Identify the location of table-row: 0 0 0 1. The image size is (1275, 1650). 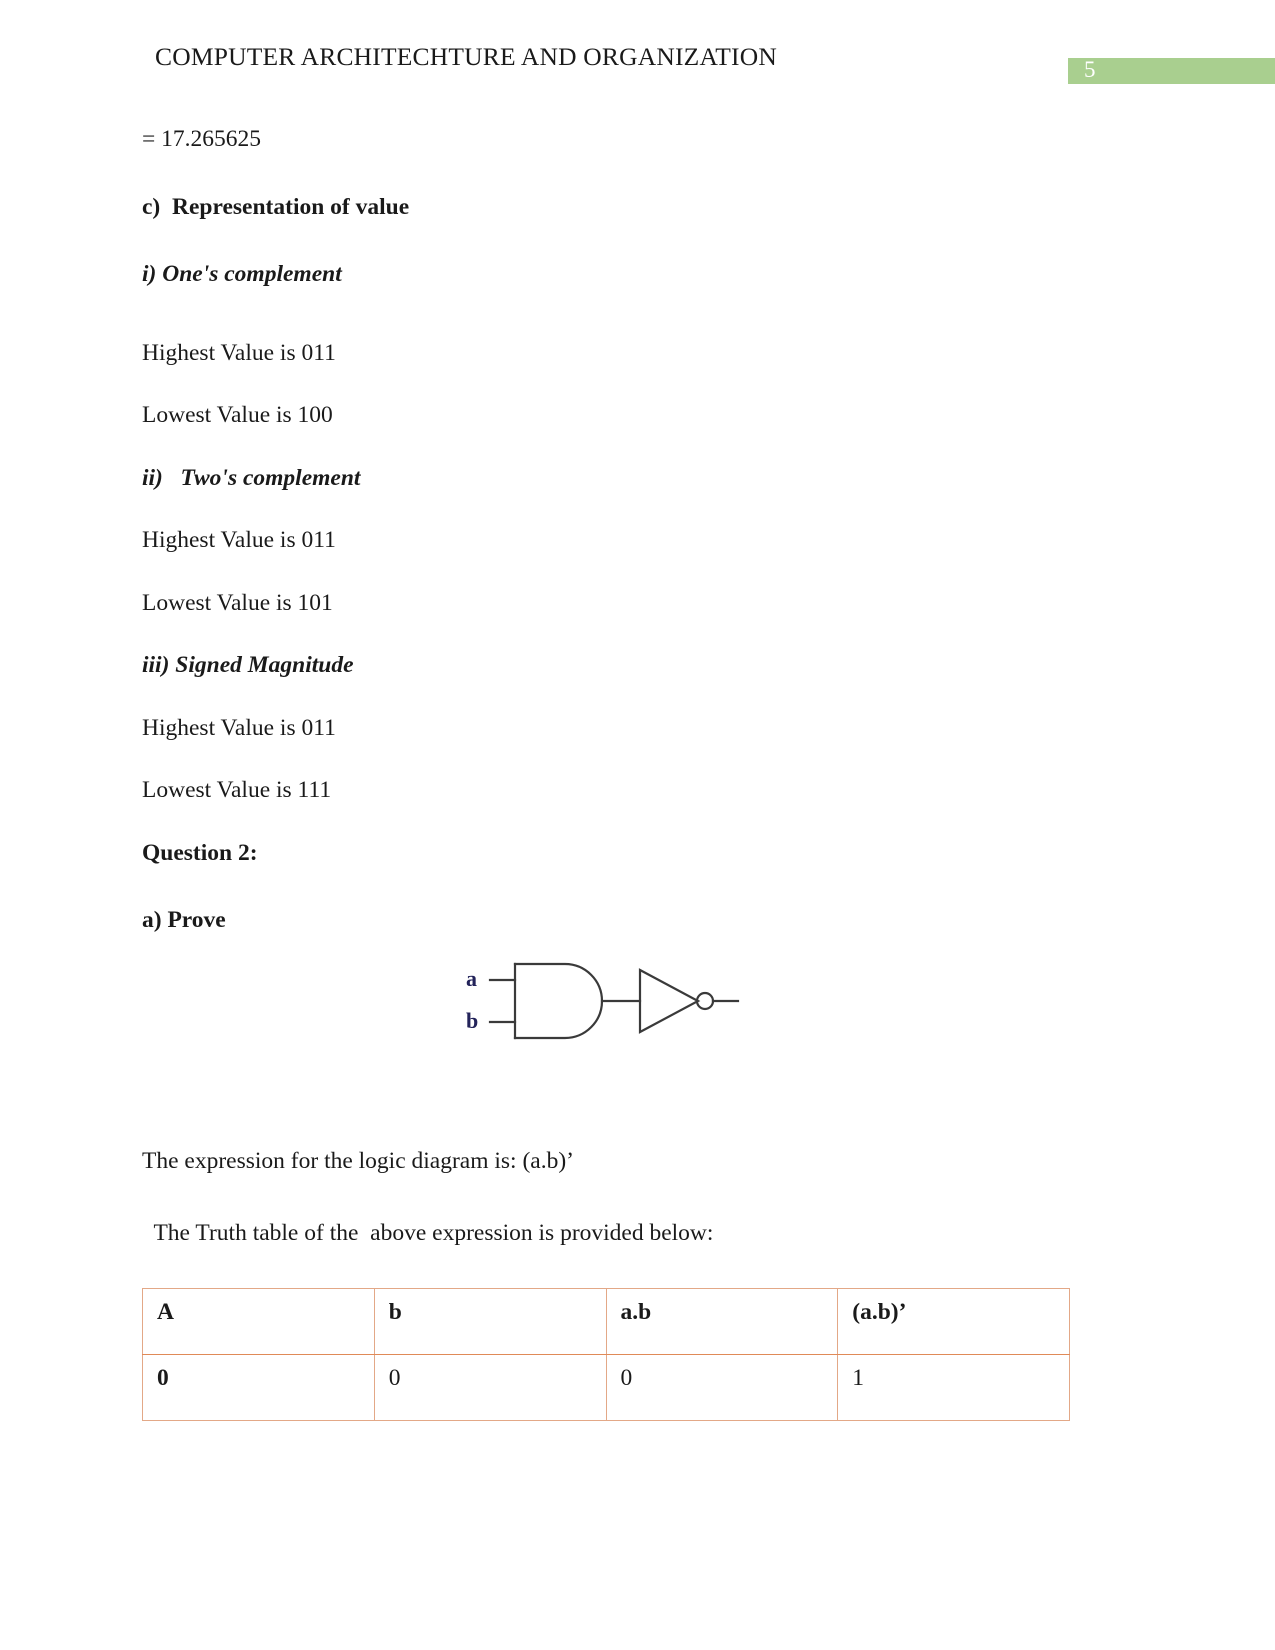
(606, 1387).